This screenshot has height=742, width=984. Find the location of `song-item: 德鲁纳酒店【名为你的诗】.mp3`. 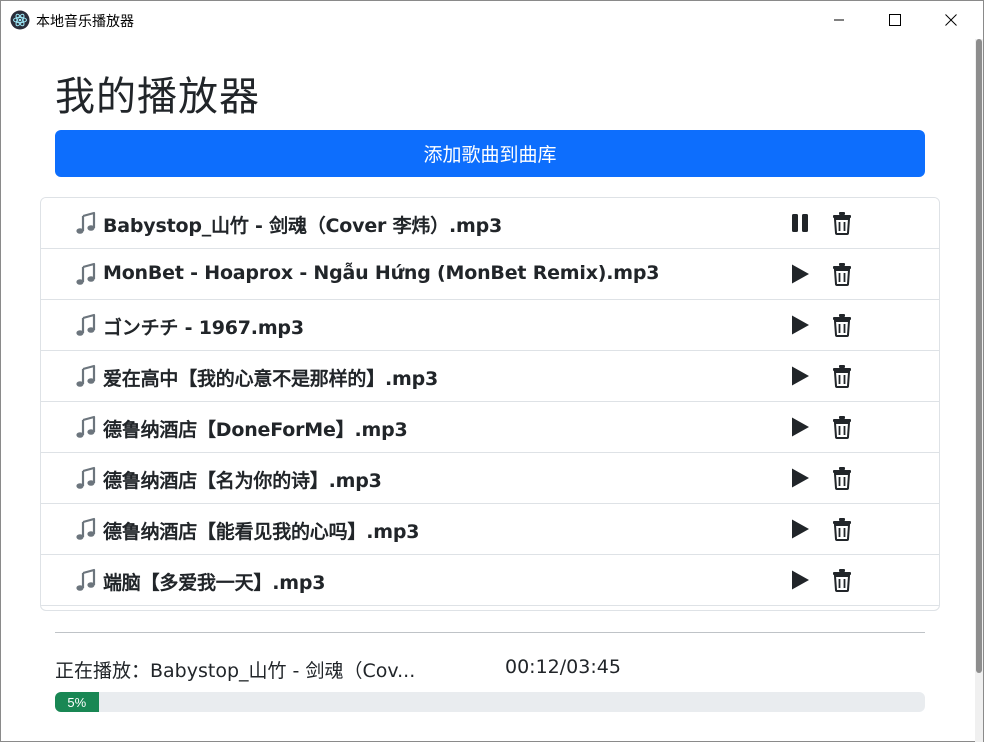

song-item: 德鲁纳酒店【名为你的诗】.mp3 is located at coordinates (490, 478).